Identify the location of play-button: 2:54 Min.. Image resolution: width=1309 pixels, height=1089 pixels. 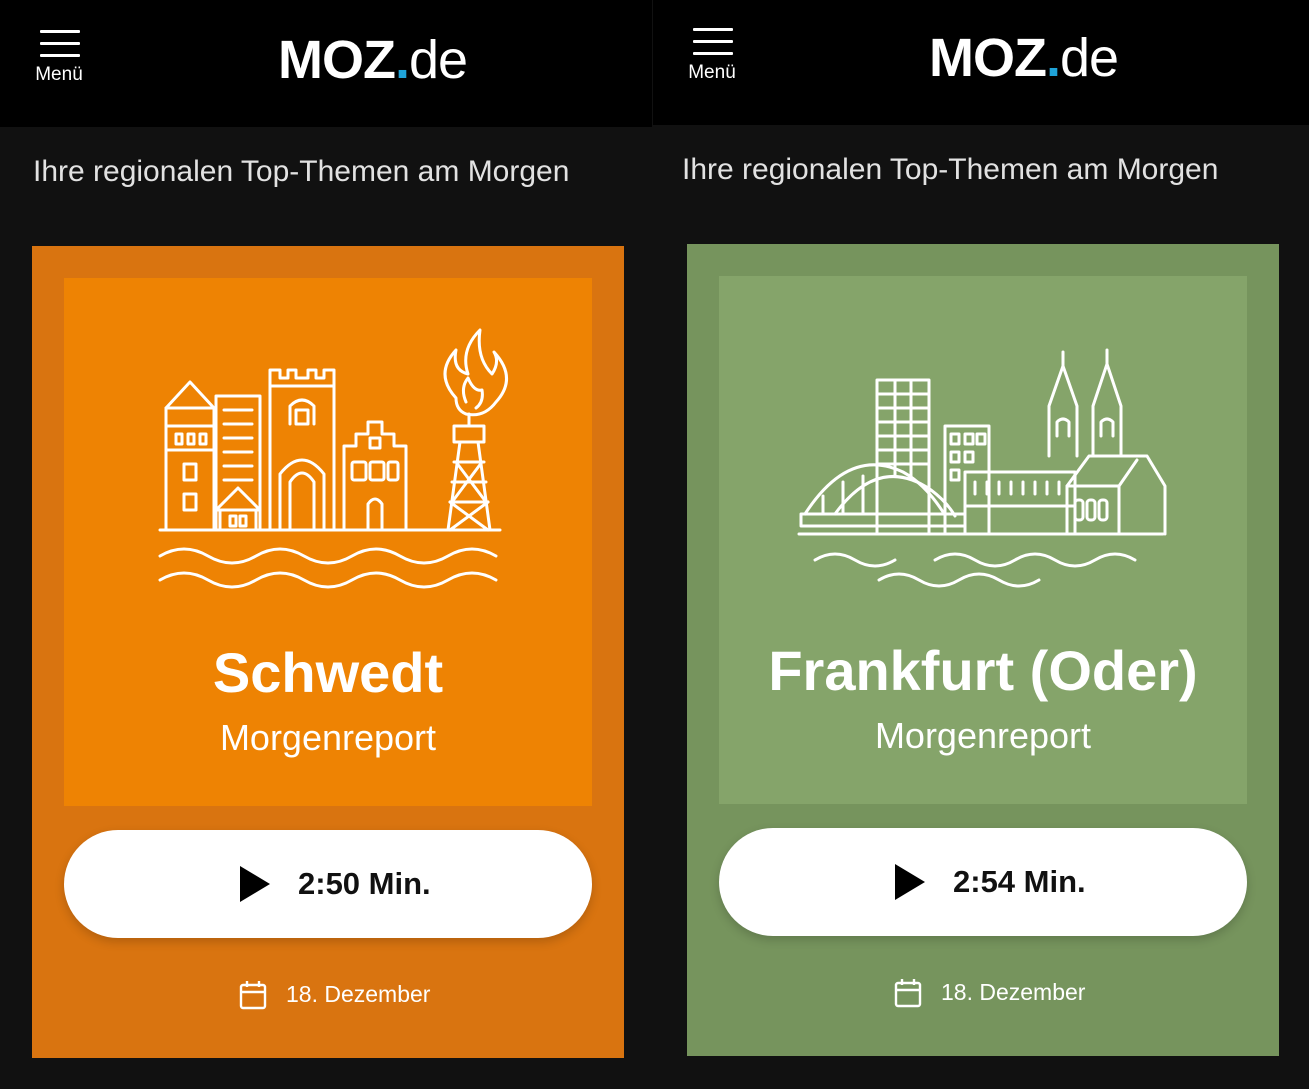
(983, 882).